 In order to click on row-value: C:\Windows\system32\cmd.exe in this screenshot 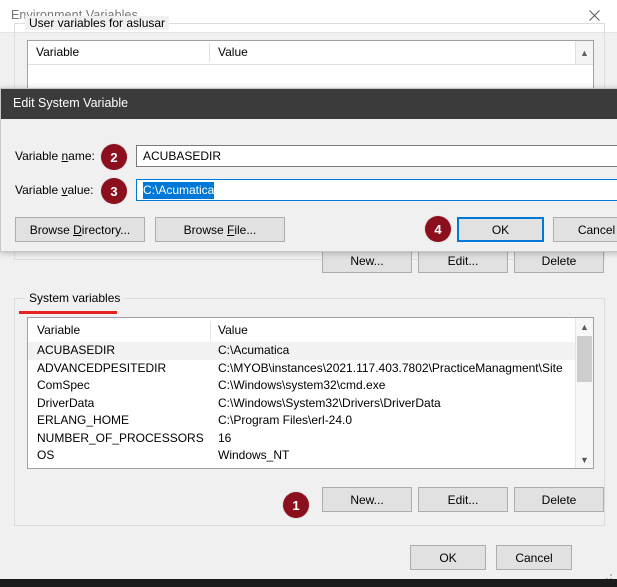, I will do `click(302, 385)`.